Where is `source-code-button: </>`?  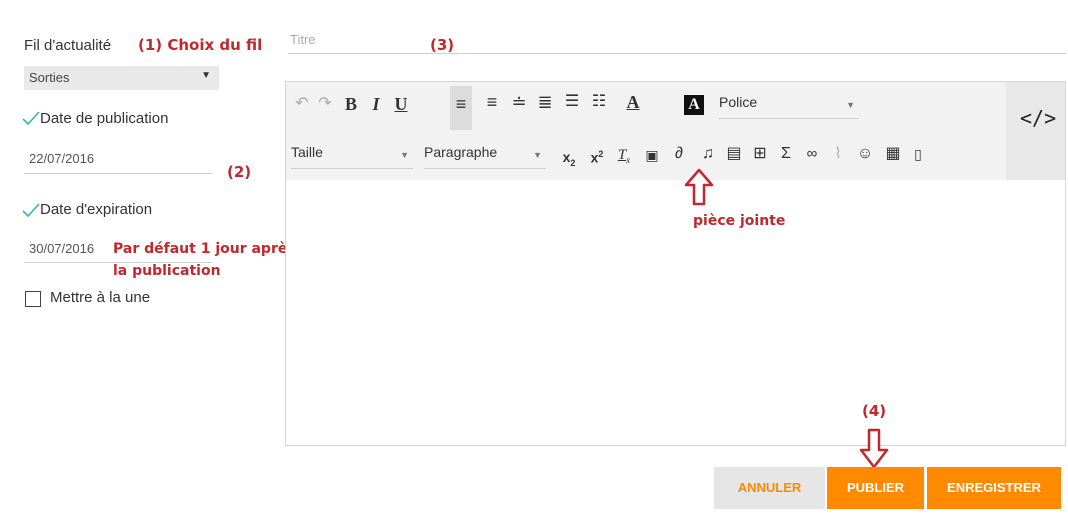 source-code-button: </> is located at coordinates (1035, 131).